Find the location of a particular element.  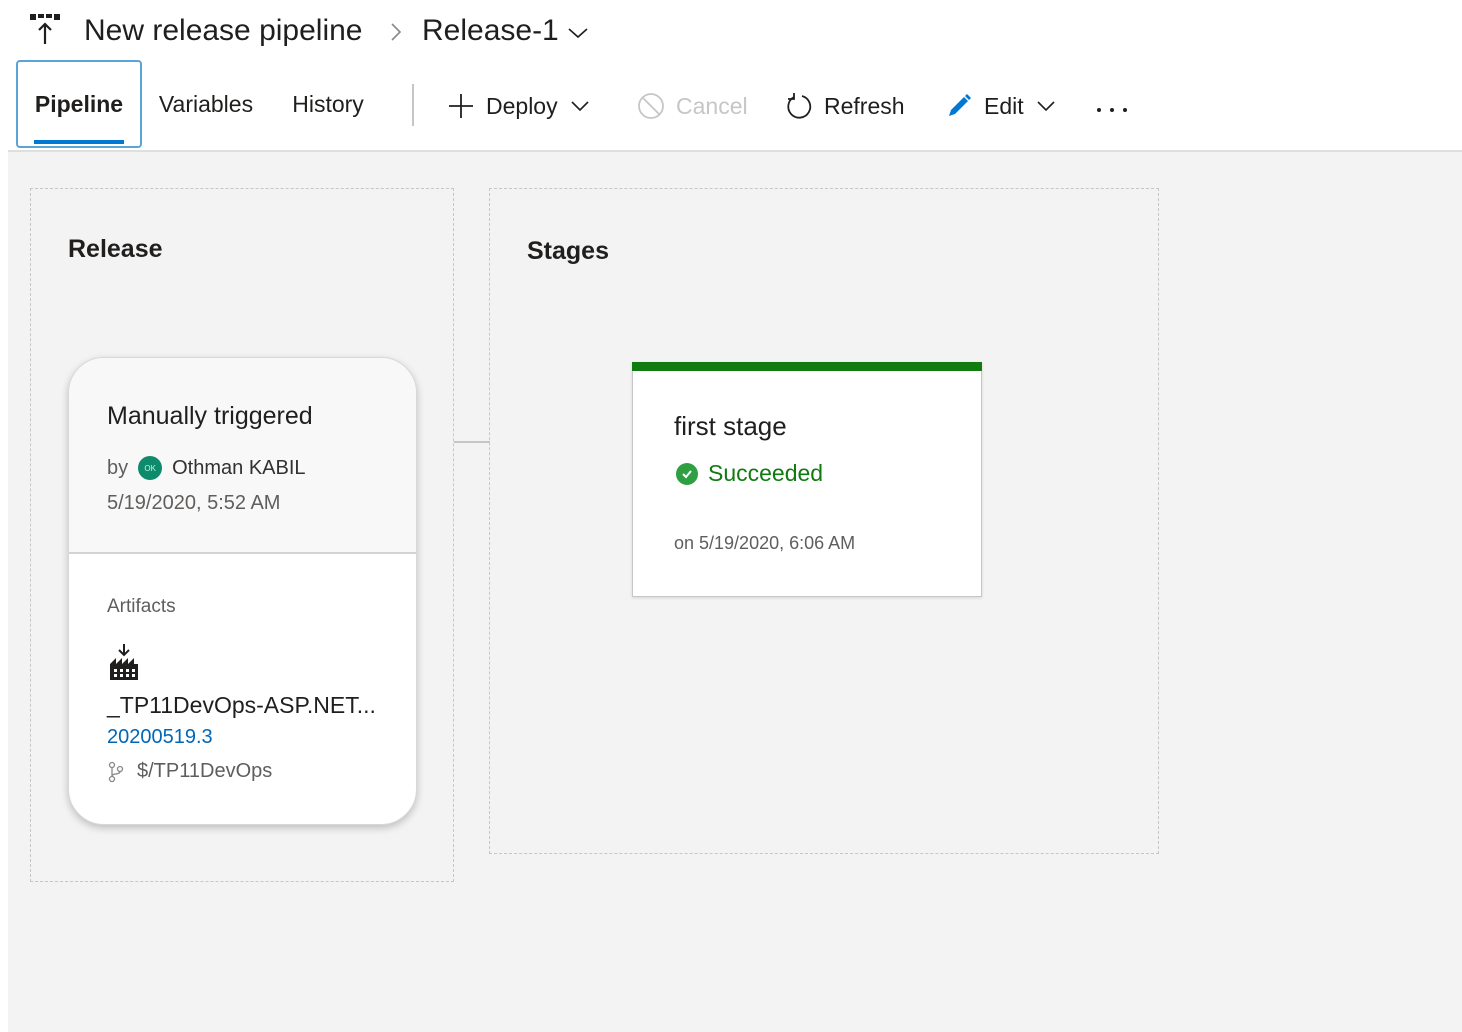

tab-history-label: History is located at coordinates (328, 103).